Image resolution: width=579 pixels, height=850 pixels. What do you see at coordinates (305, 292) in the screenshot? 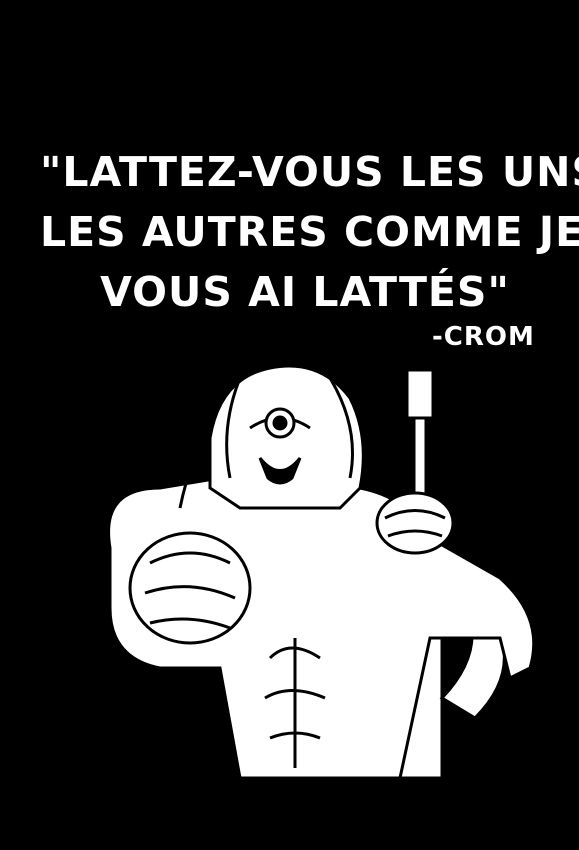
I see `quote-line-3: VOUS AI LATTÉS"` at bounding box center [305, 292].